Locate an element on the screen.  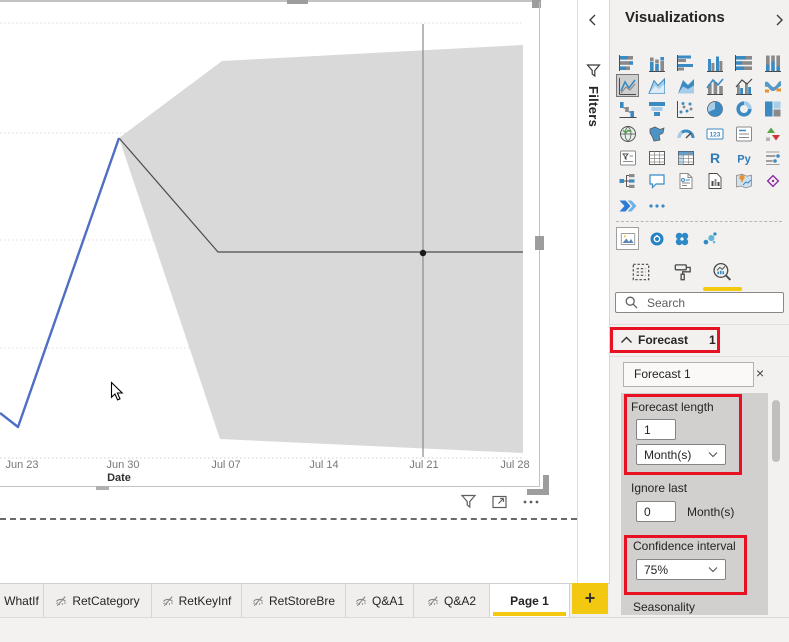
page-tab-label: Q&A1 is located at coordinates (387, 600).